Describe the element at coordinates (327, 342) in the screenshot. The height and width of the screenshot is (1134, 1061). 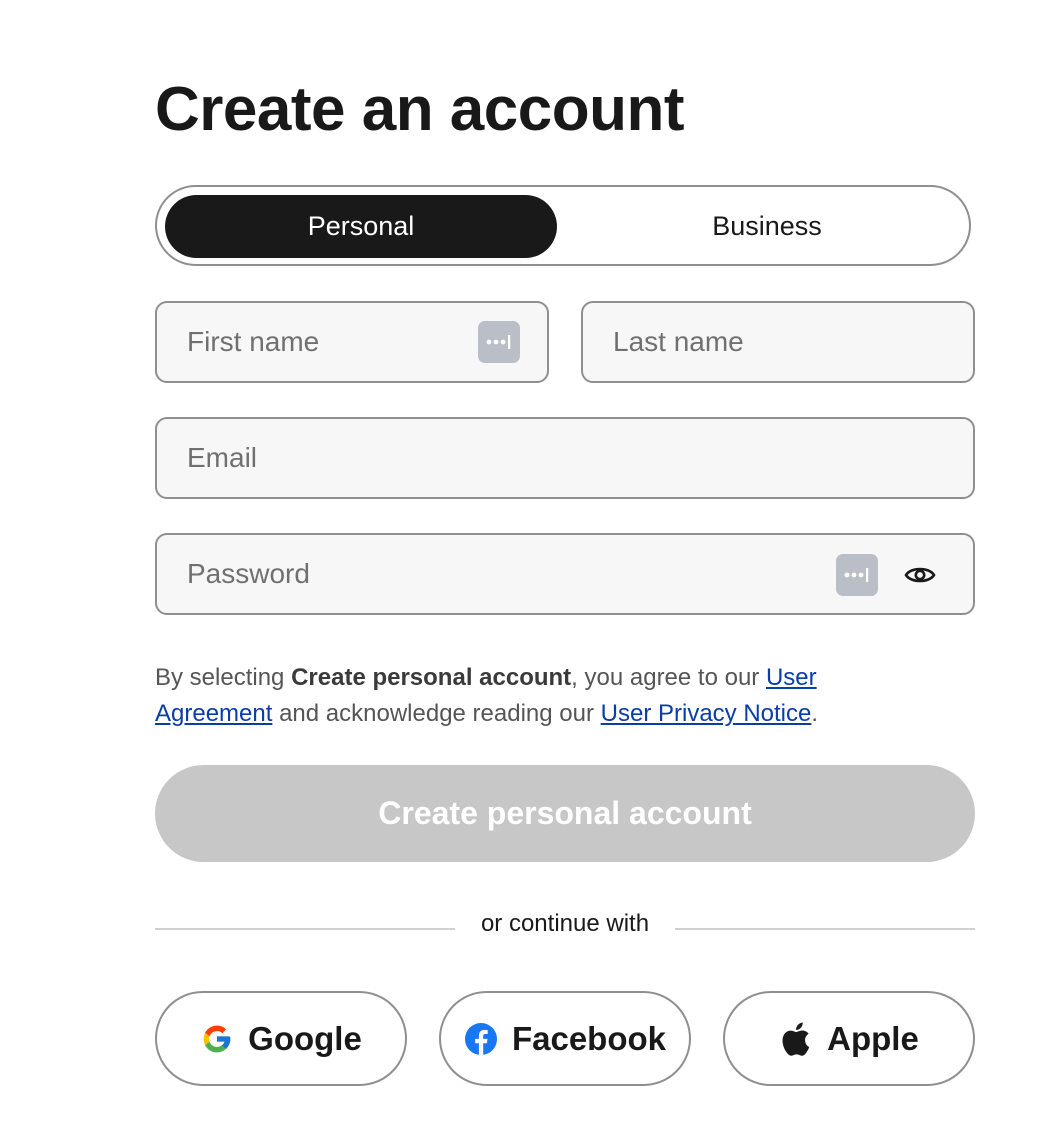
I see `first-name-input` at that location.